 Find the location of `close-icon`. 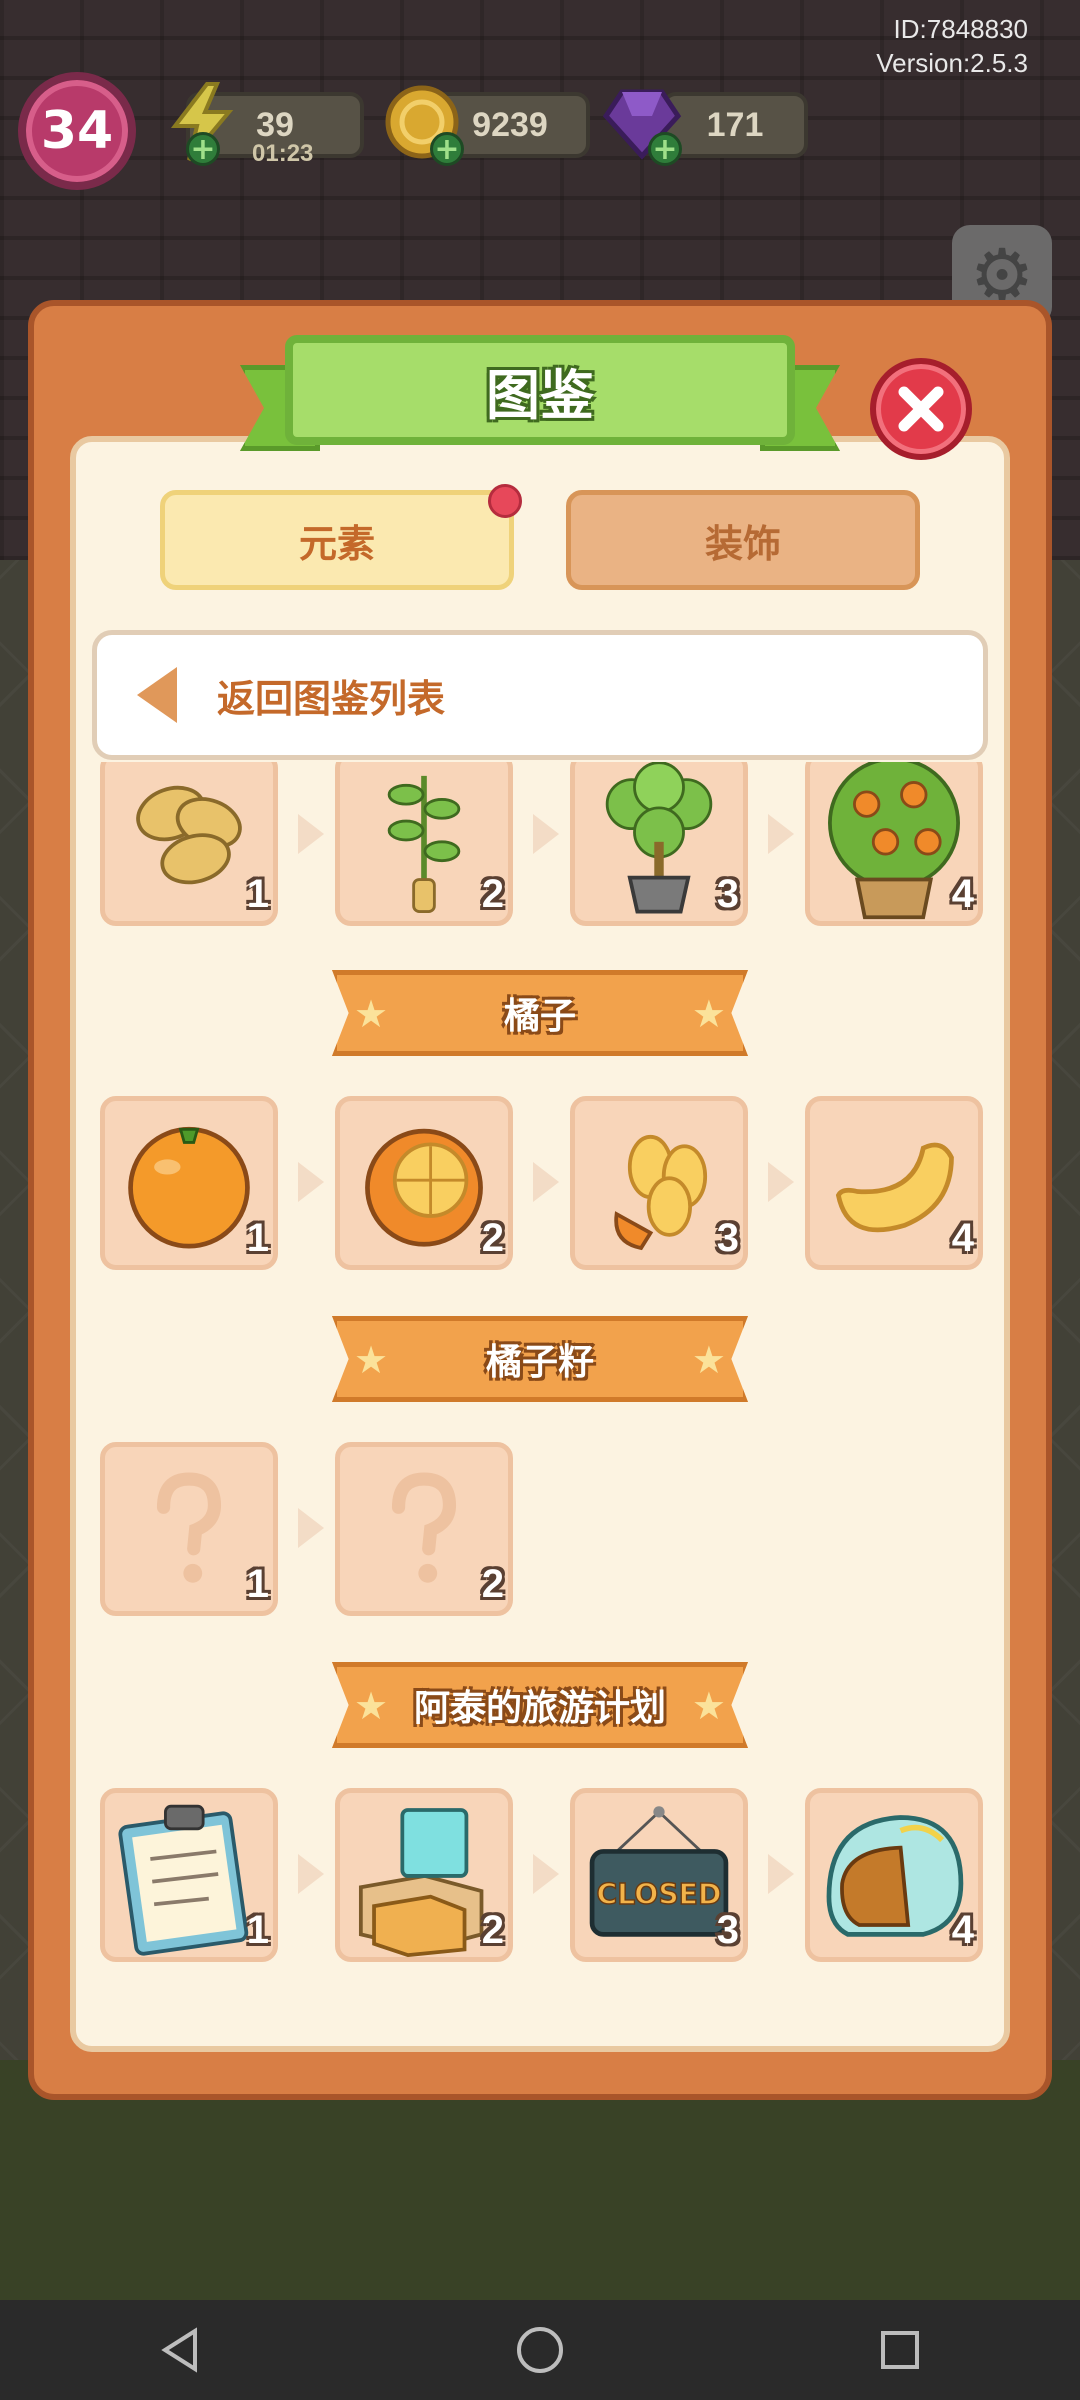

close-icon is located at coordinates (921, 409).